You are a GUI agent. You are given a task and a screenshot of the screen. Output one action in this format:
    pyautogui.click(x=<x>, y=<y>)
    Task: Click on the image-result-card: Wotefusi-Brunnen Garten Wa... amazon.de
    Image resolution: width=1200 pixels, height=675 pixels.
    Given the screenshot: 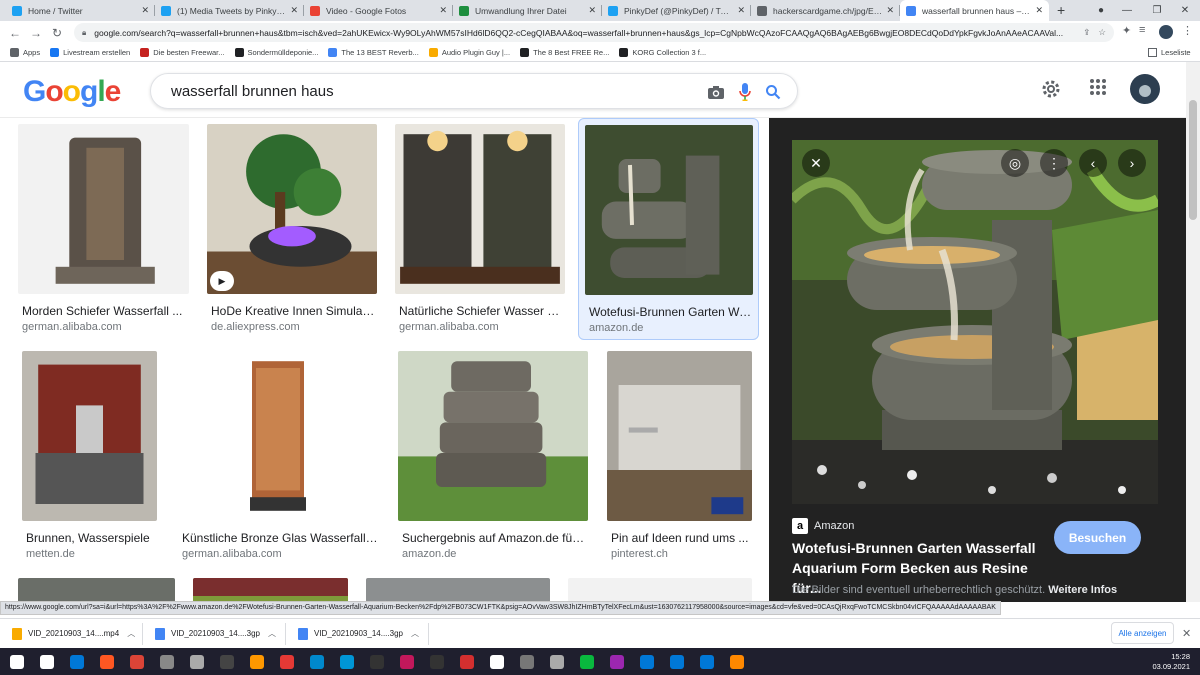 What is the action you would take?
    pyautogui.click(x=668, y=229)
    